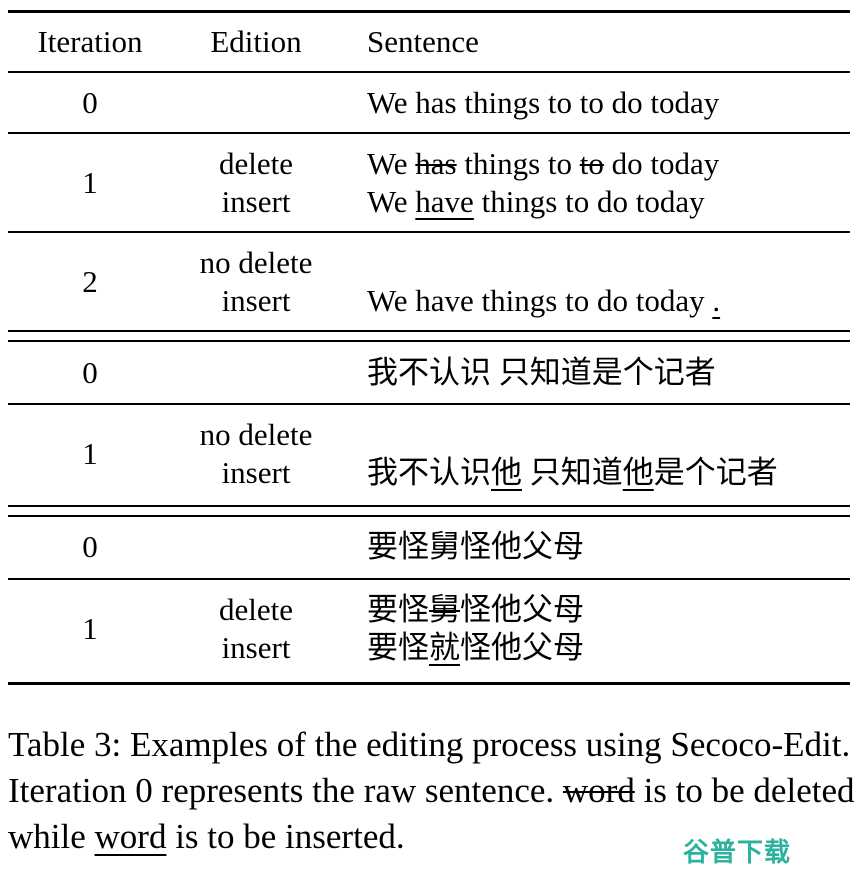 This screenshot has width=862, height=872. Describe the element at coordinates (130, 836) in the screenshot. I see `caption-inserted-example: word` at that location.